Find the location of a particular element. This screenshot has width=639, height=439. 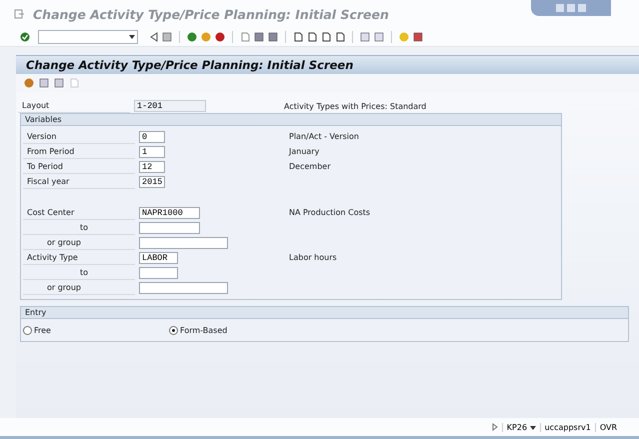

field-description: December is located at coordinates (310, 166).